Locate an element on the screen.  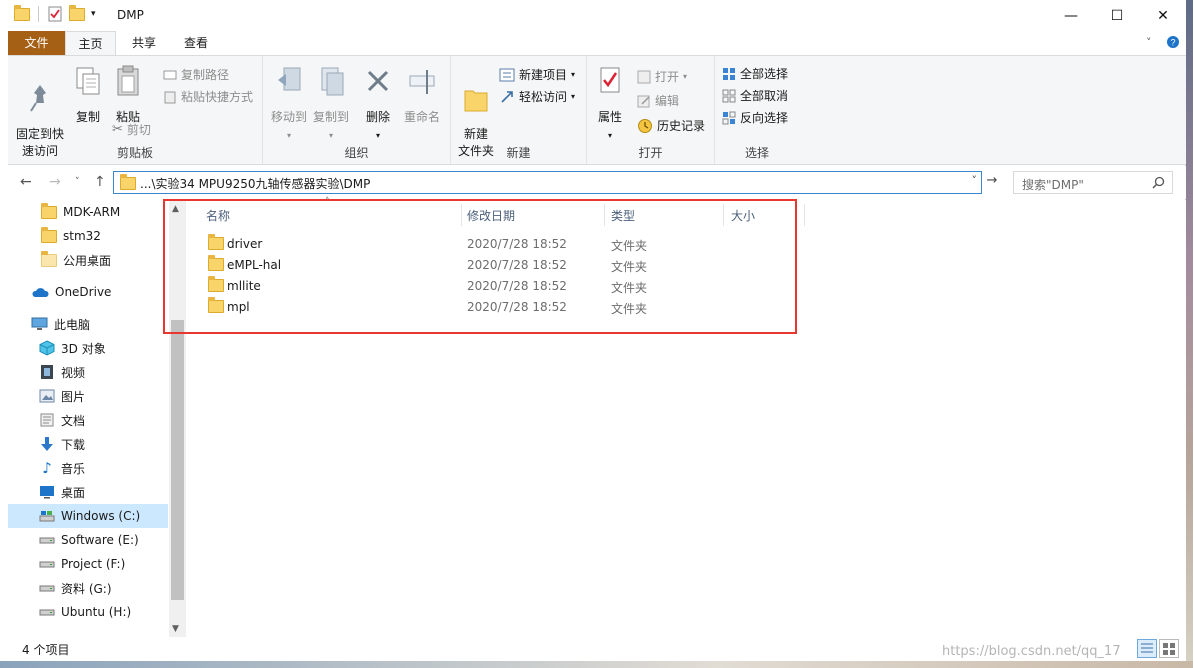
select-none-button: 全部取消 is located at coordinates (755, 95).